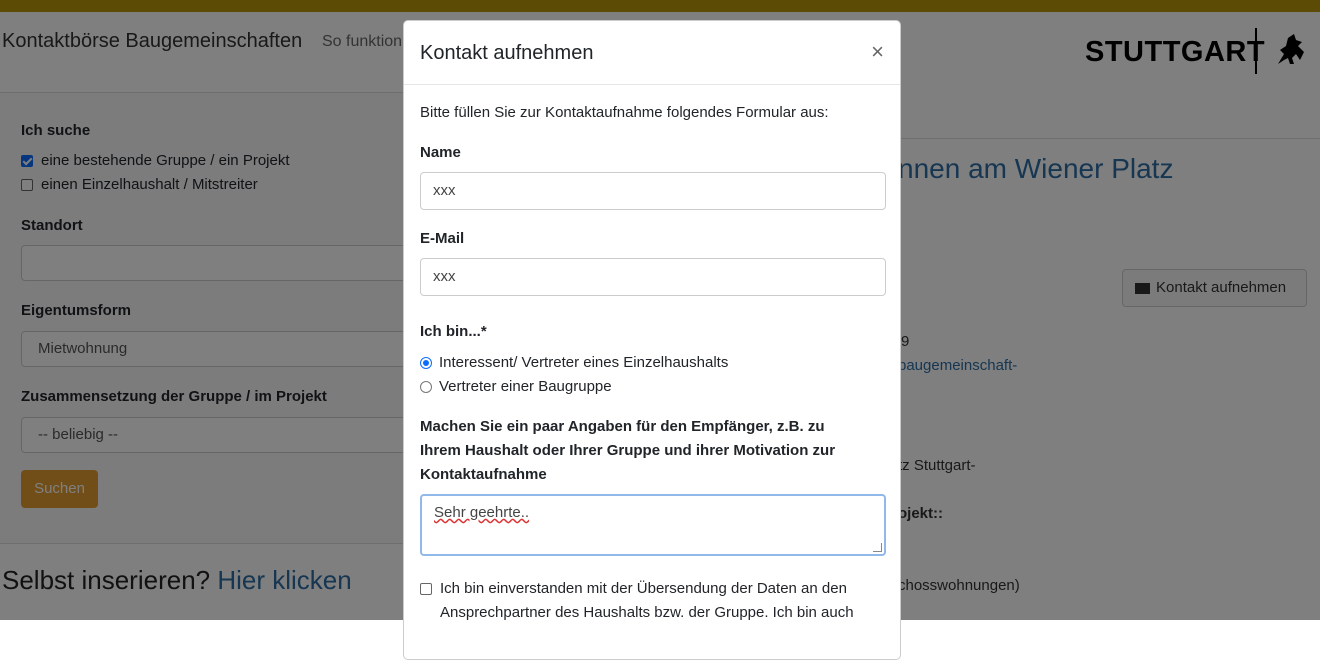  I want to click on resize-grip-icon, so click(877, 547).